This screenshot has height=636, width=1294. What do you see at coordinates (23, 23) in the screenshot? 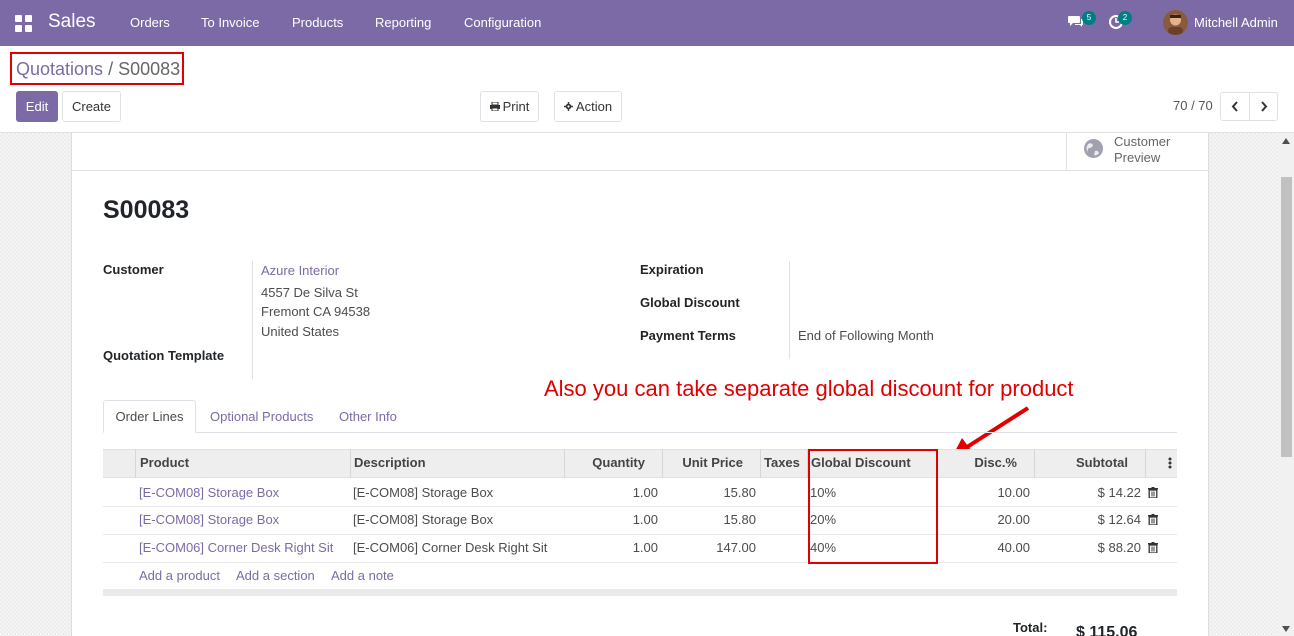
I see `apps-menu-icon` at bounding box center [23, 23].